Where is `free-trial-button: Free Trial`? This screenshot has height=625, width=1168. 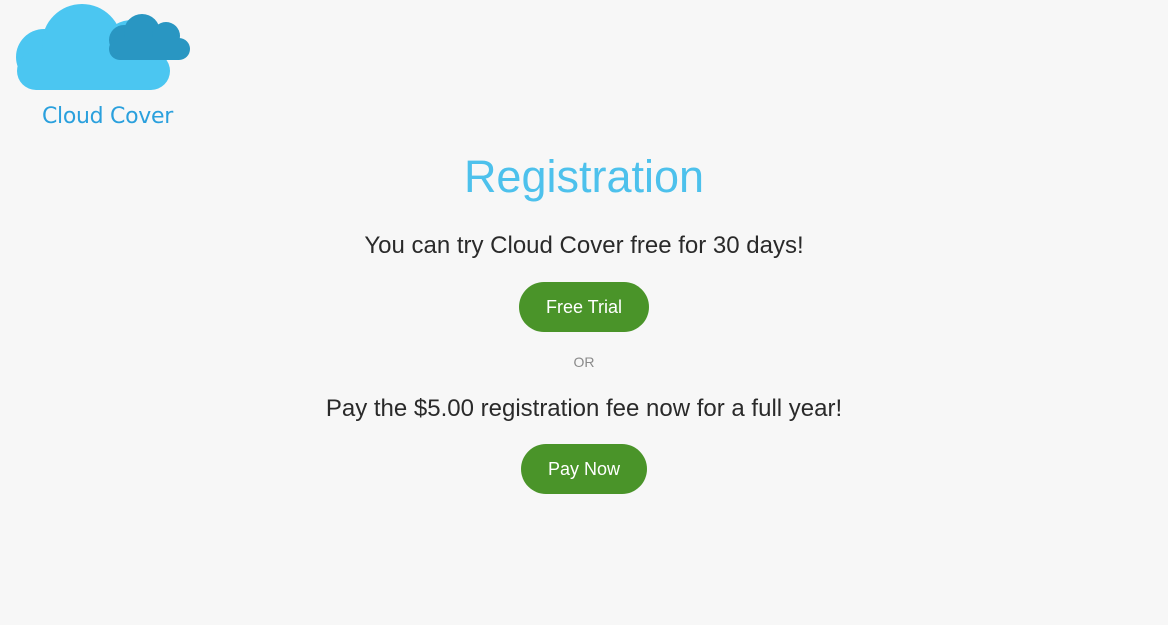 free-trial-button: Free Trial is located at coordinates (584, 307).